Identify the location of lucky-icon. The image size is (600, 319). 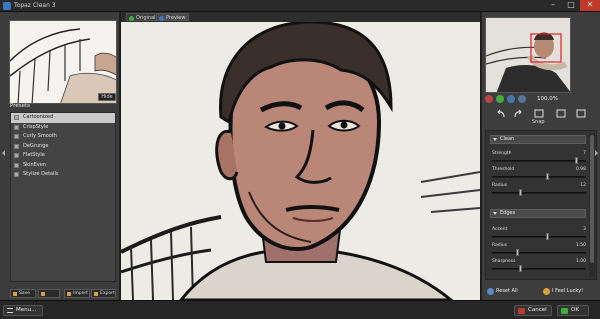
(546, 291).